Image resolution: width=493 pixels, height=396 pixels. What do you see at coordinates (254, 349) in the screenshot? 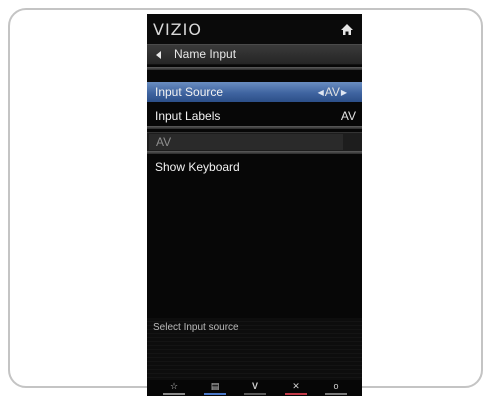
I see `help-panel: Select Input source` at bounding box center [254, 349].